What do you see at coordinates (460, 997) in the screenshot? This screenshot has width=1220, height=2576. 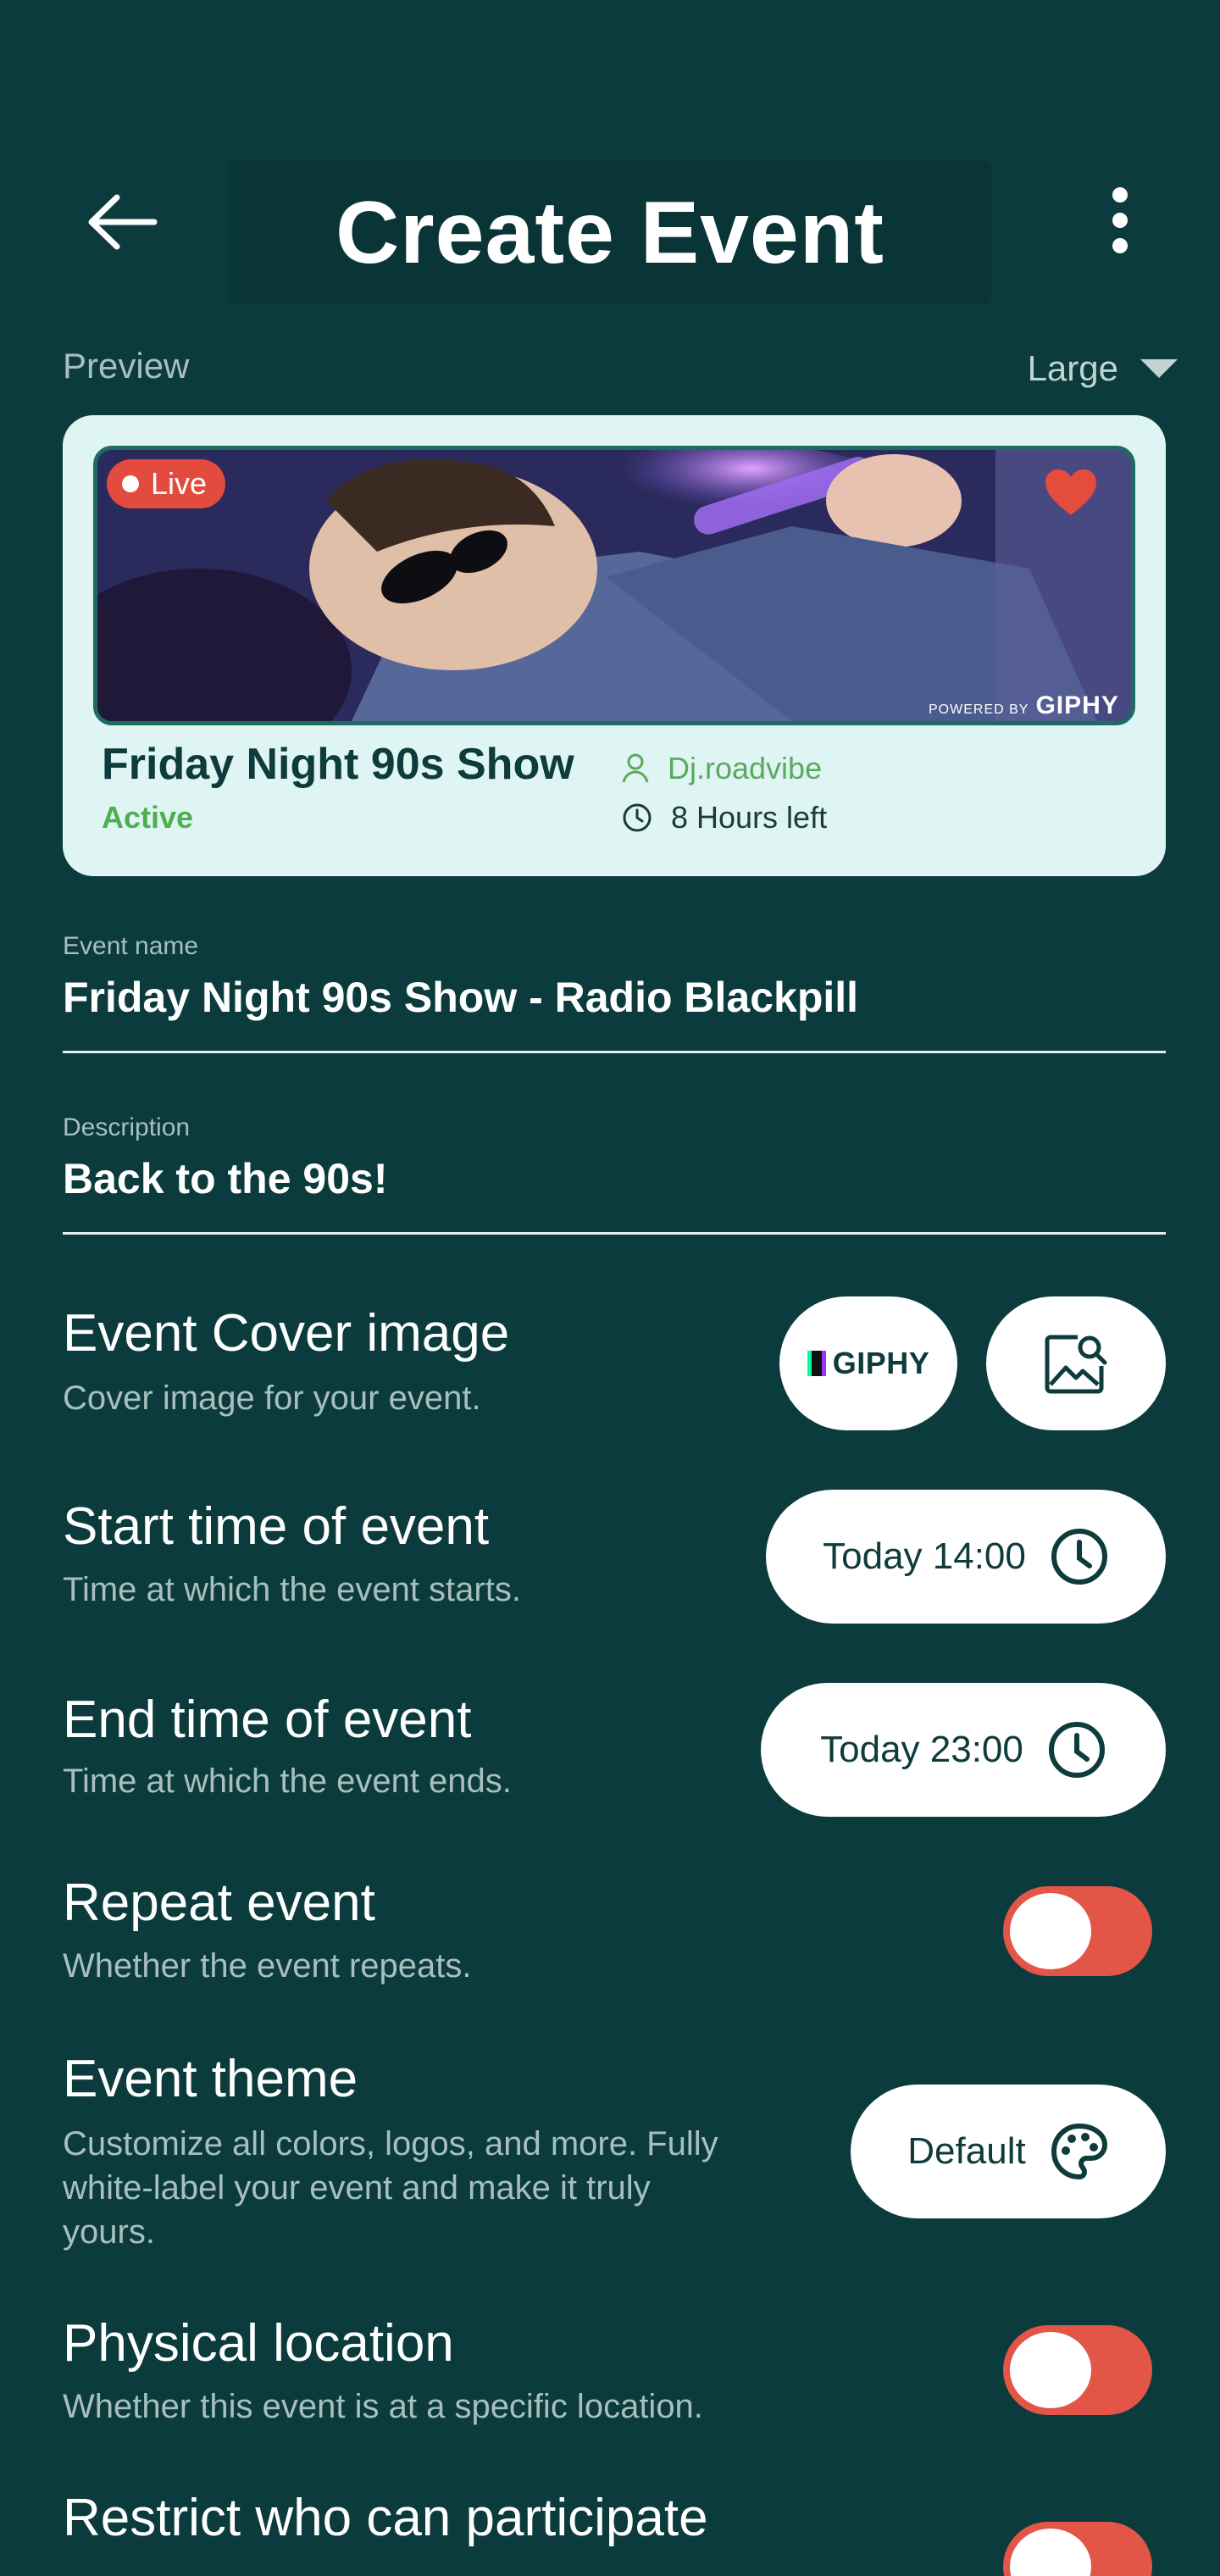 I see `event-name-field: Friday Night 90s Show - Radio Blackpill` at bounding box center [460, 997].